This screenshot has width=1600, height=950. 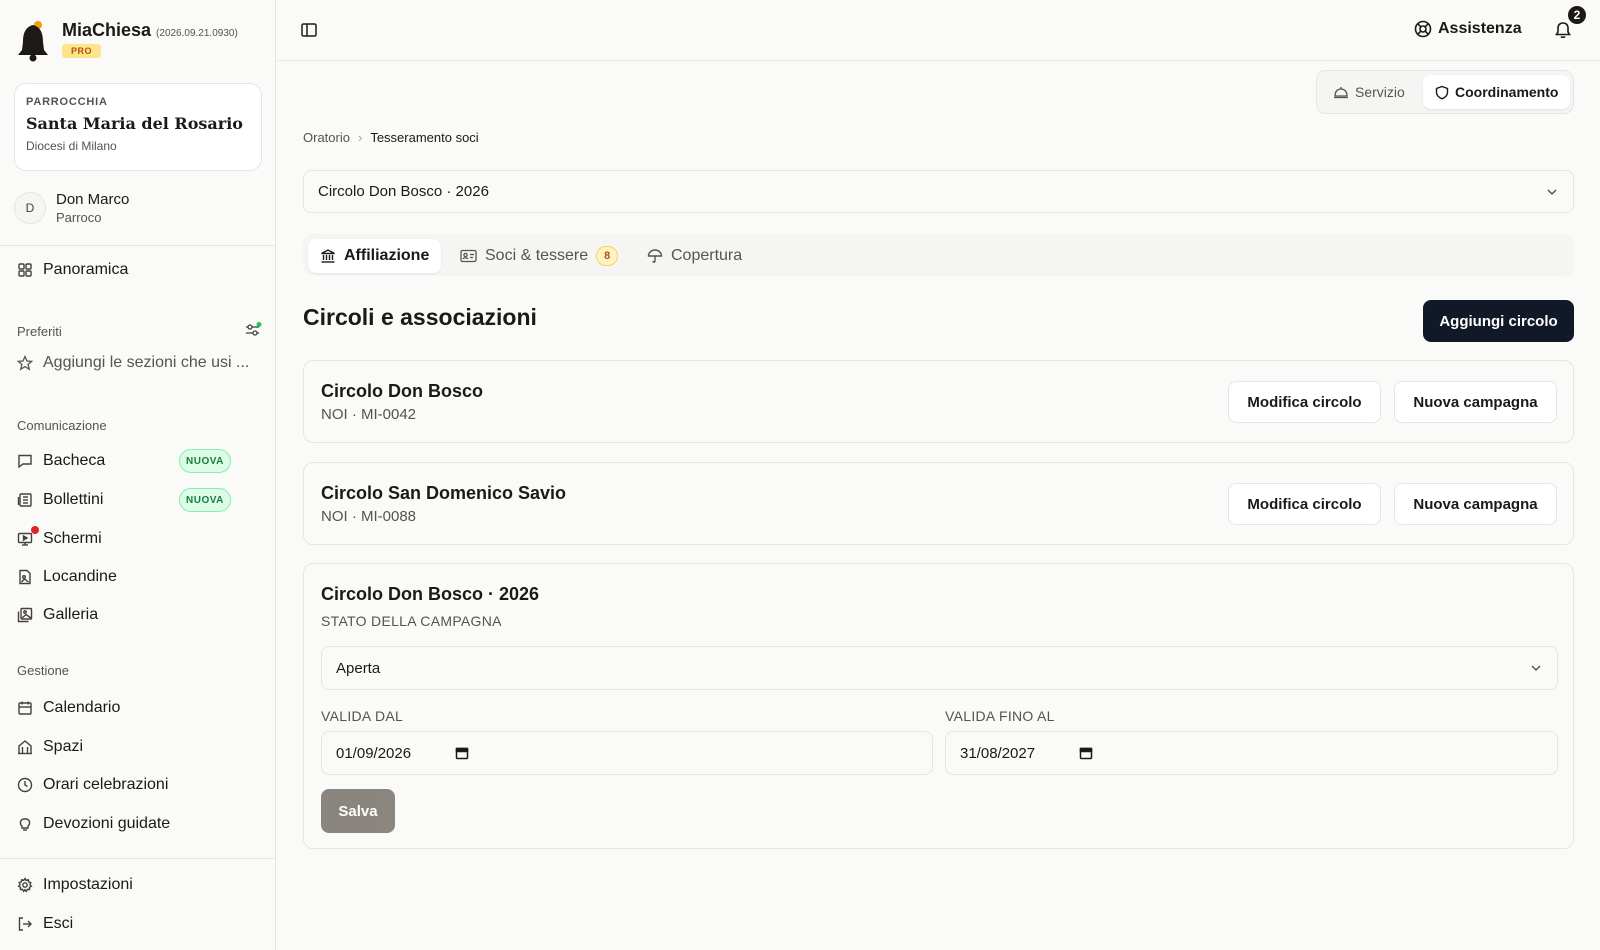 What do you see at coordinates (25, 270) in the screenshot?
I see `grid-icon` at bounding box center [25, 270].